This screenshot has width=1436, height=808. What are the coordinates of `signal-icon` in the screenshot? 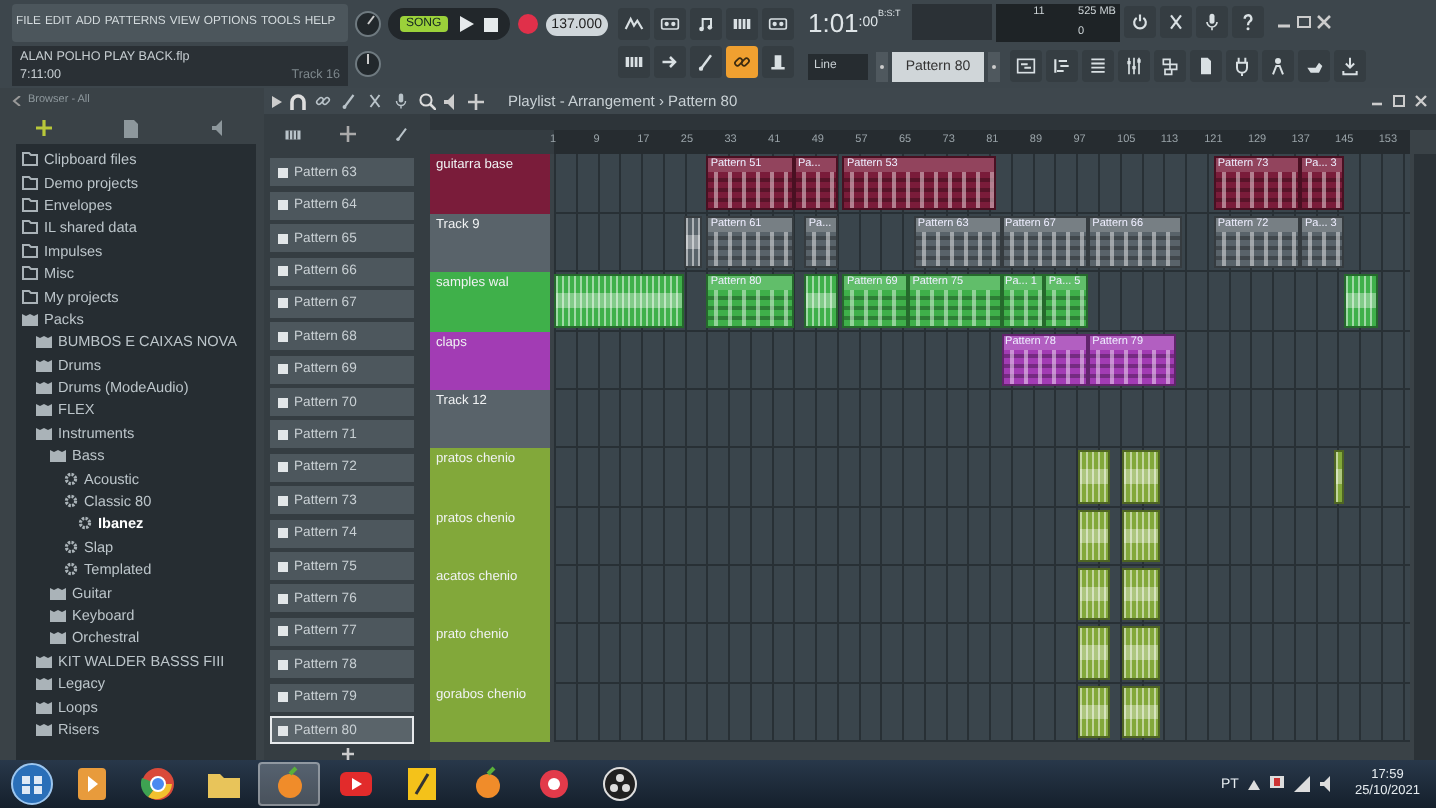 It's located at (1302, 784).